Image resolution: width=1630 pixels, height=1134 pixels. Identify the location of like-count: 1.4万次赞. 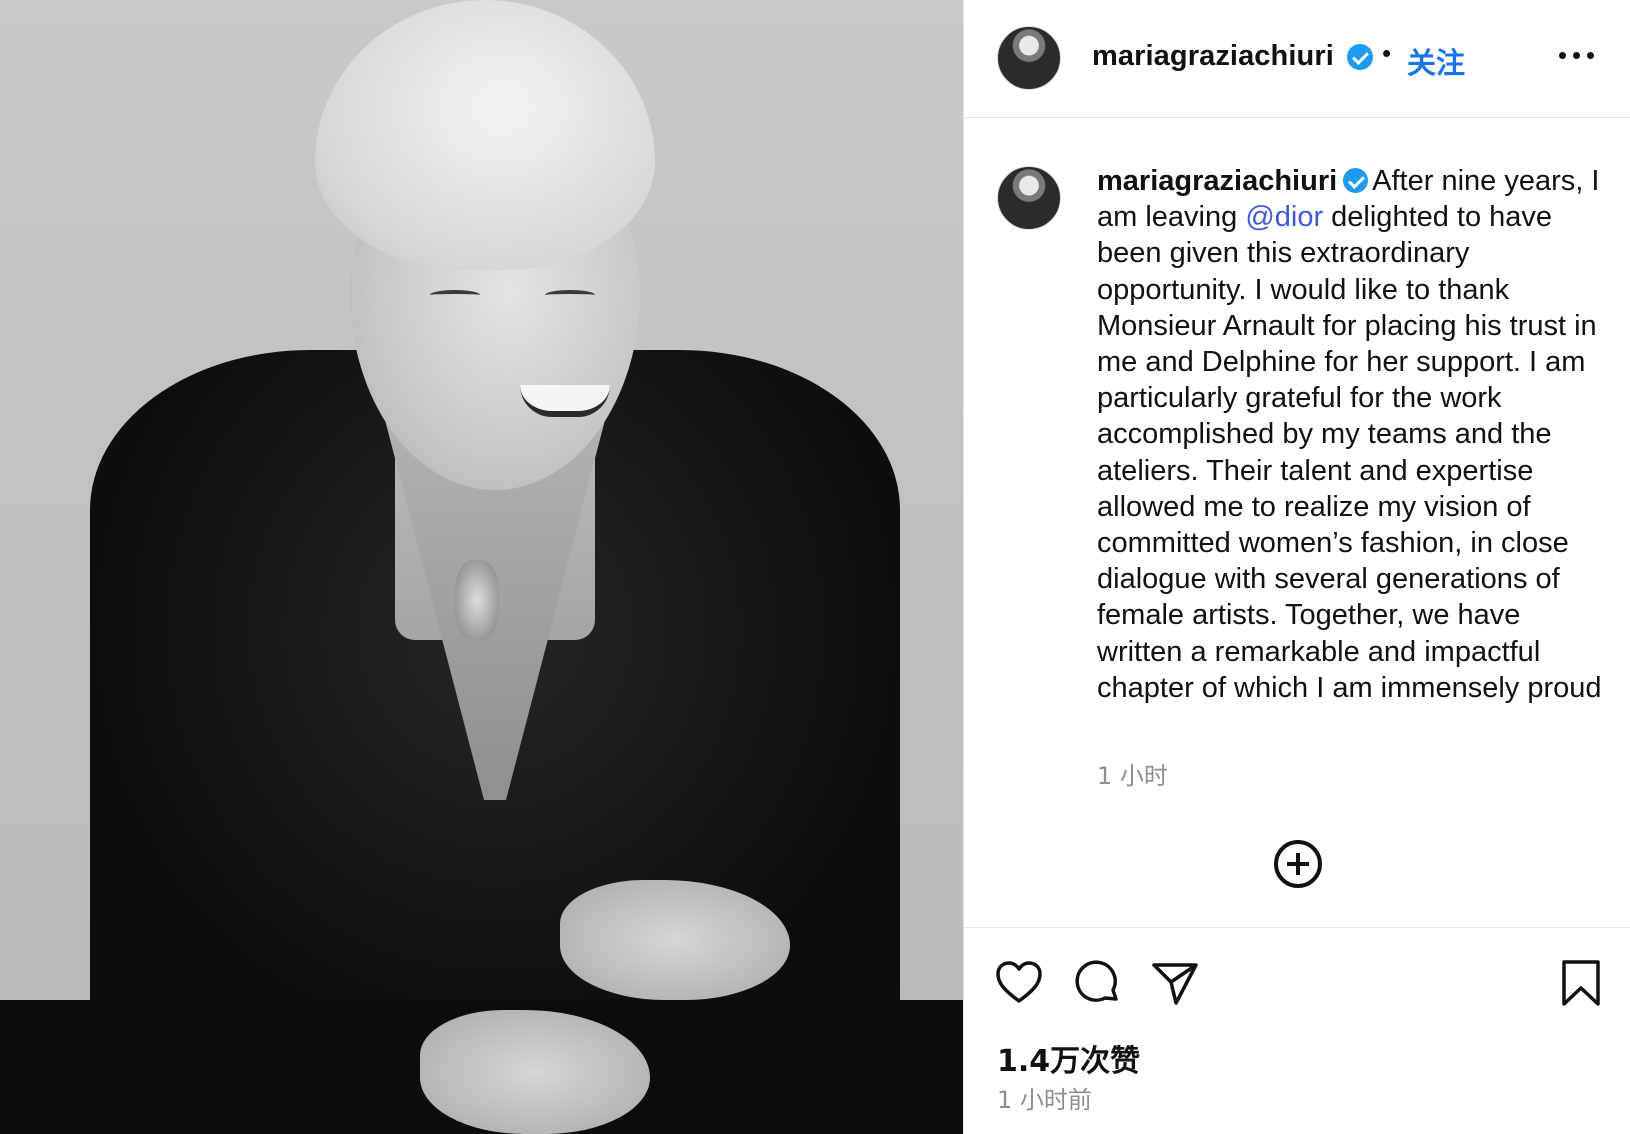
(1068, 1058).